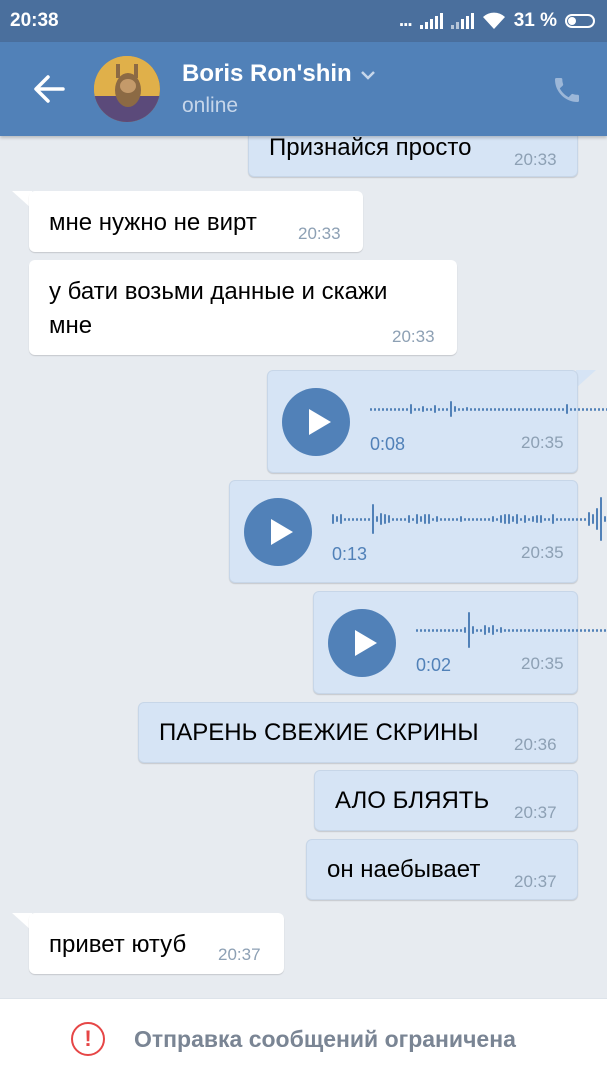 The height and width of the screenshot is (1081, 607). Describe the element at coordinates (127, 89) in the screenshot. I see `avatar` at that location.